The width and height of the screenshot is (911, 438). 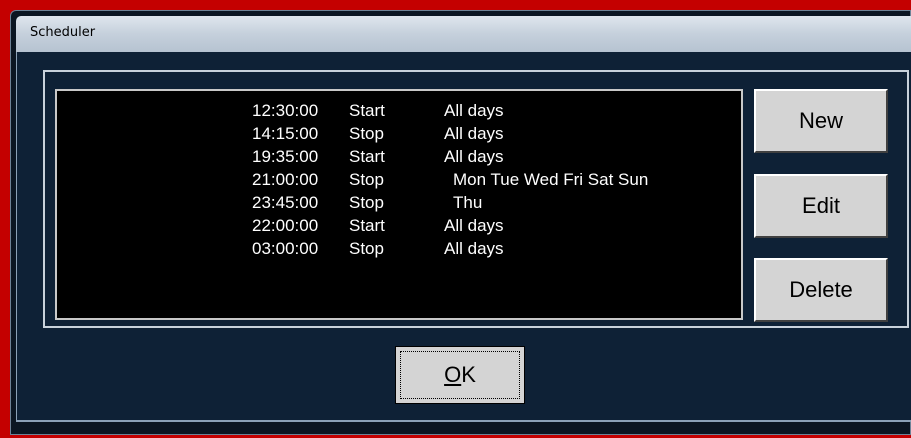 What do you see at coordinates (399, 158) in the screenshot?
I see `list-item: 19:35:00 Start All days` at bounding box center [399, 158].